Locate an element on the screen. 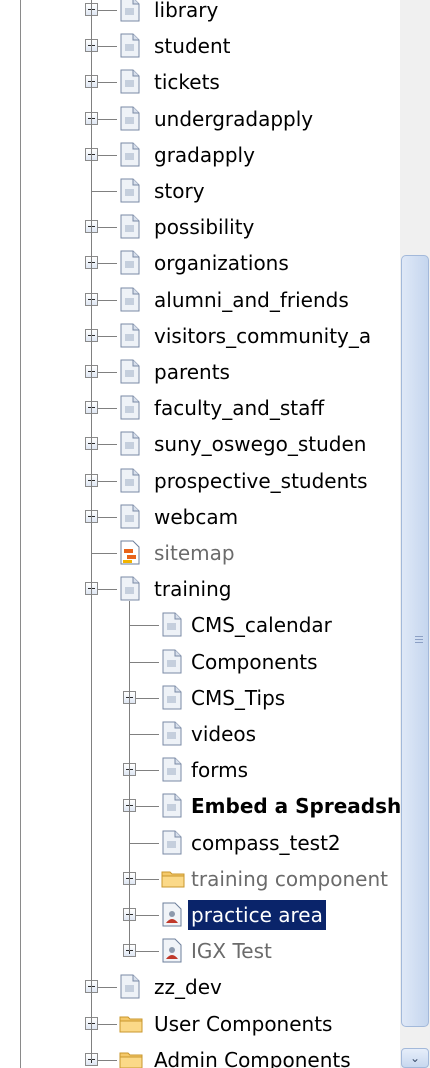 The image size is (430, 1068). tree-row: CMS_calendar is located at coordinates (210, 625).